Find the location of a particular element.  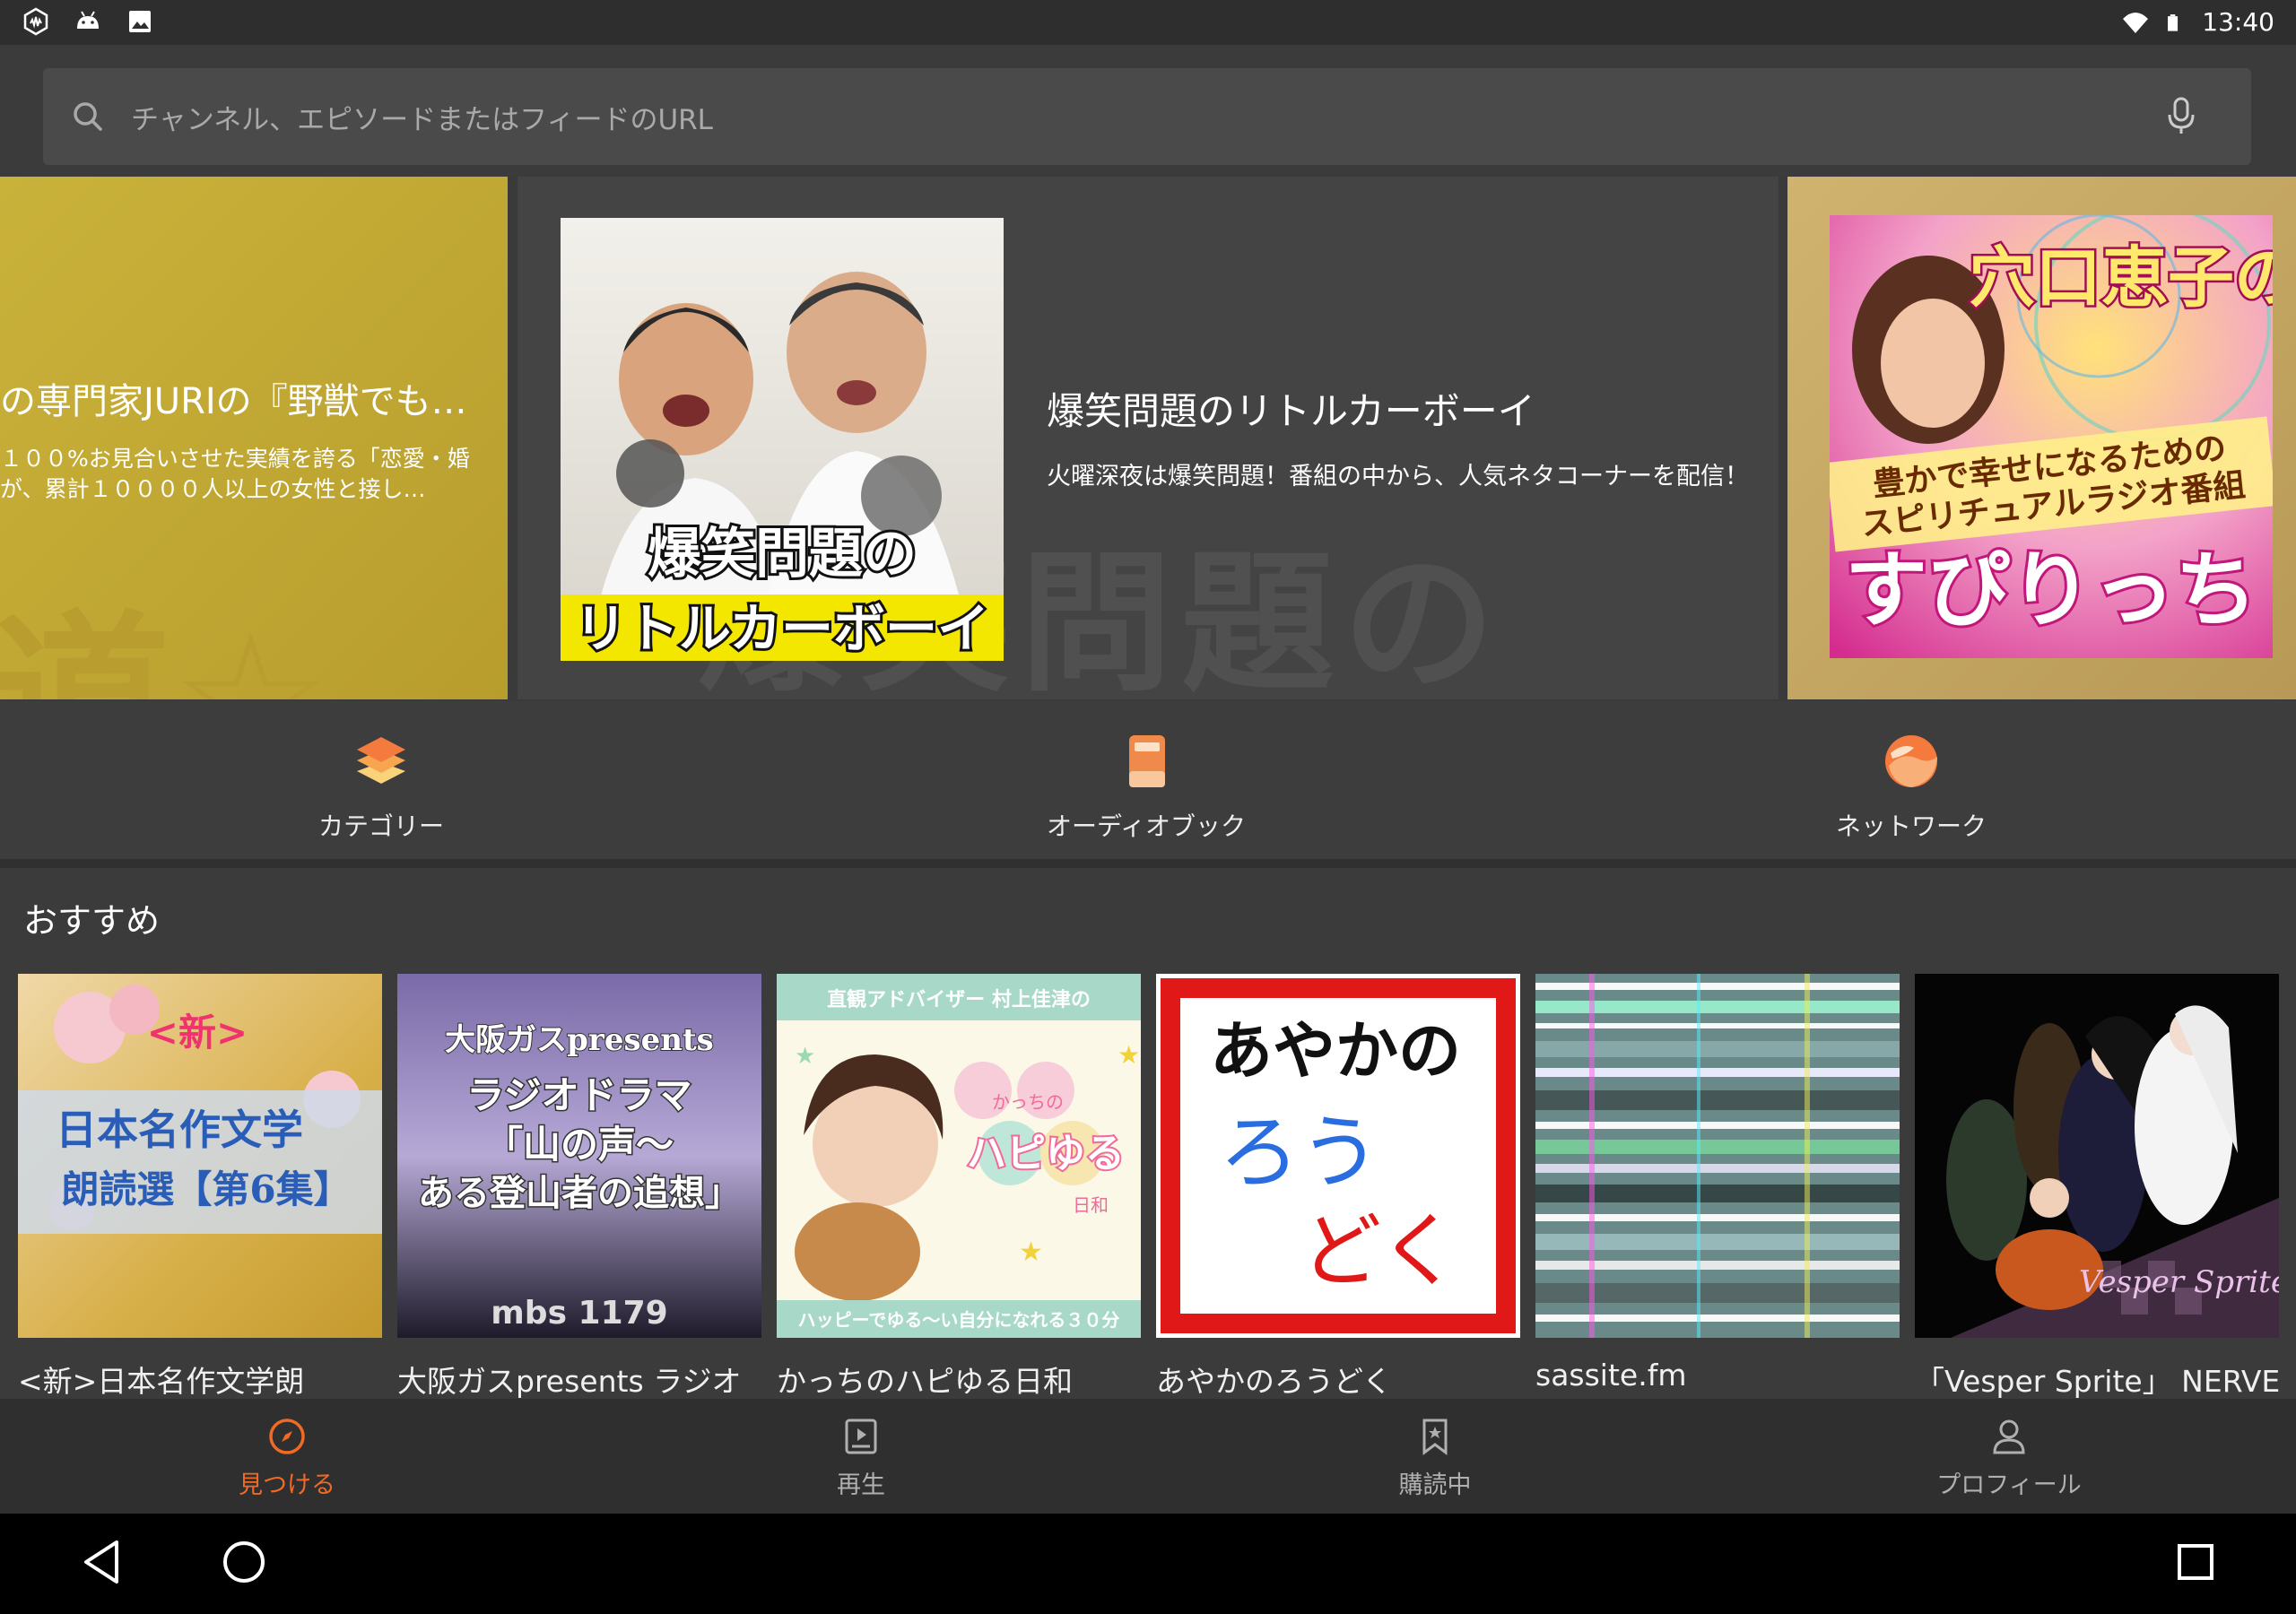

svg-text: ある登山者の追想」 is located at coordinates (579, 1193).